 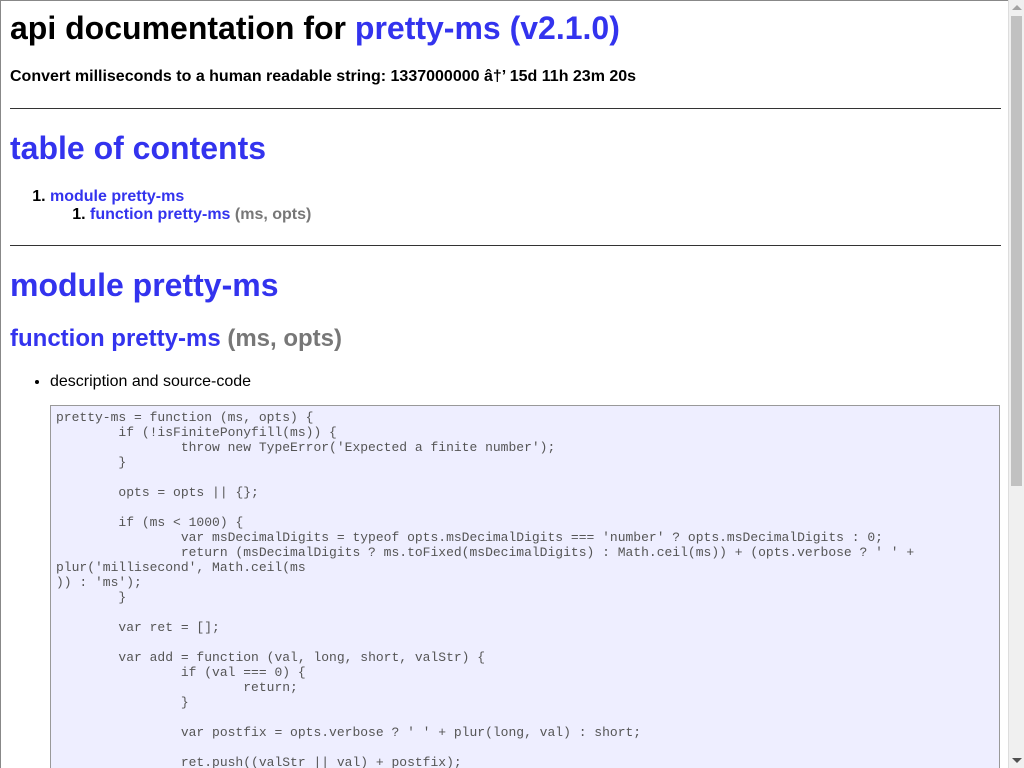 What do you see at coordinates (1017, 760) in the screenshot?
I see `scroll-down-arrow-icon` at bounding box center [1017, 760].